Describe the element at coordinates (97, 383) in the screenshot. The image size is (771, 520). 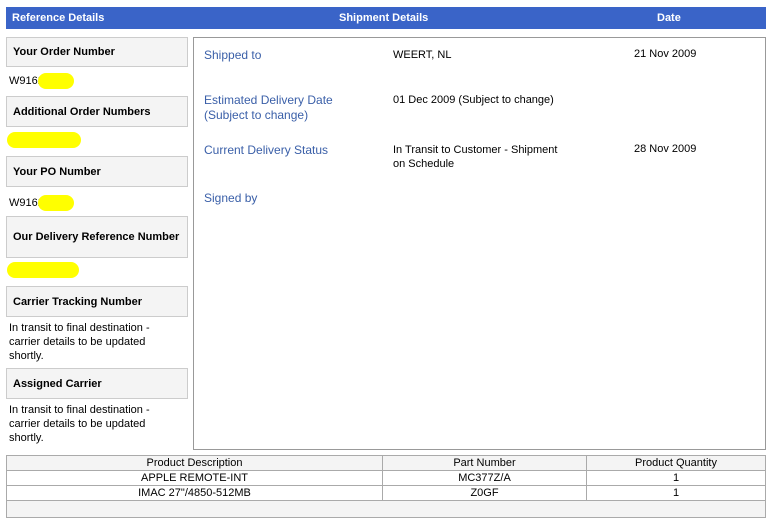
I see `assigned-carrier-label: Assigned Carrier` at that location.